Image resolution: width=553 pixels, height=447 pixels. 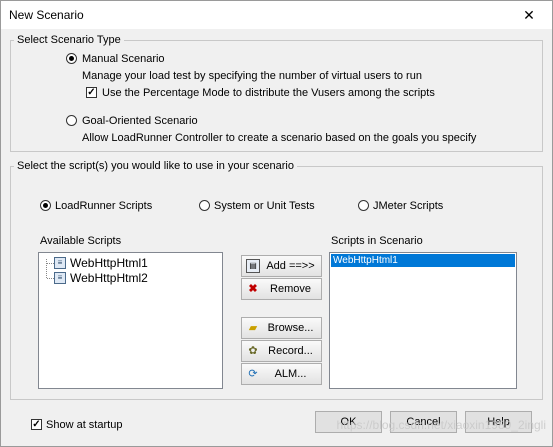 What do you see at coordinates (529, 15) in the screenshot?
I see `close-icon: ✕` at bounding box center [529, 15].